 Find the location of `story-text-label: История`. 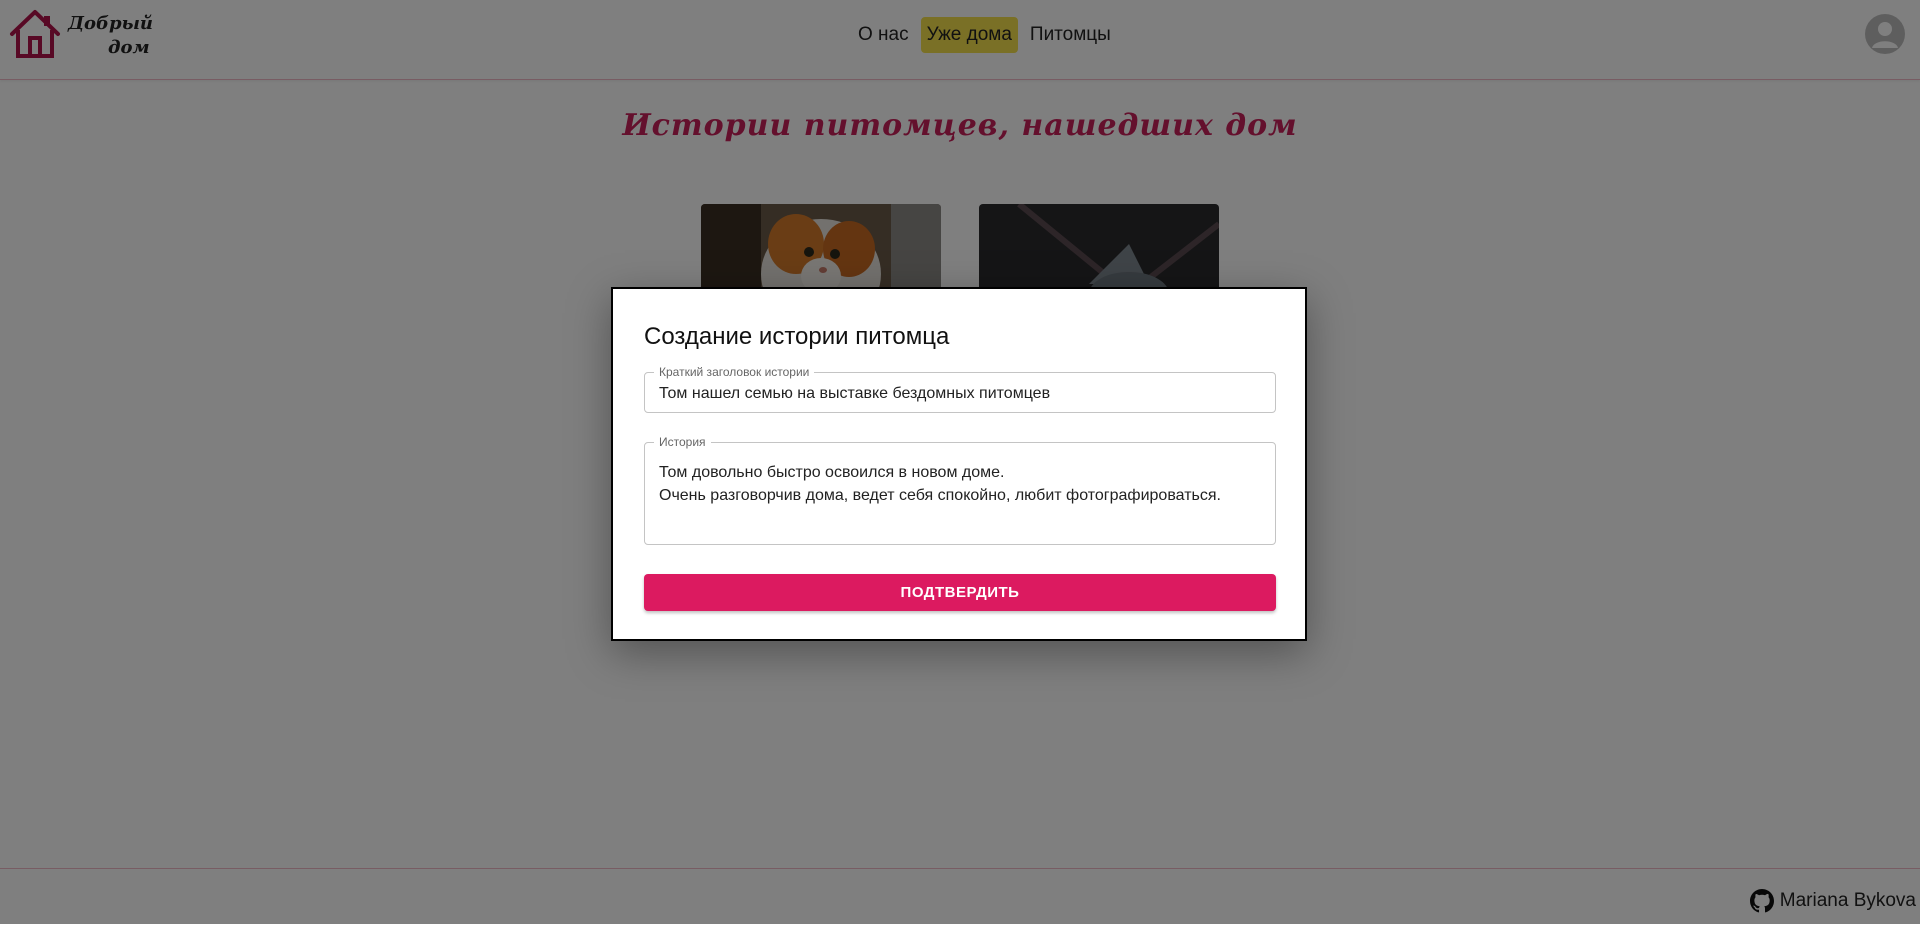

story-text-label: История is located at coordinates (682, 442).